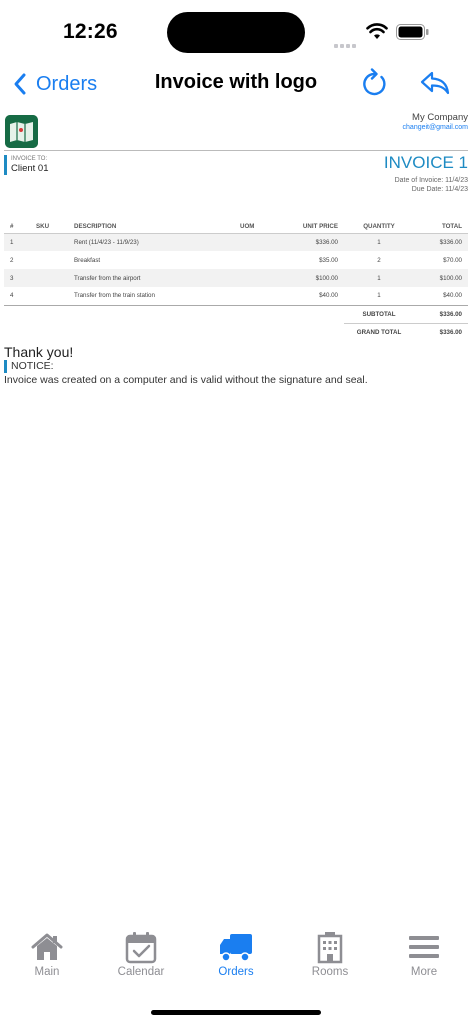 The image size is (472, 1024). I want to click on subtotal-value: $336.00, so click(450, 314).